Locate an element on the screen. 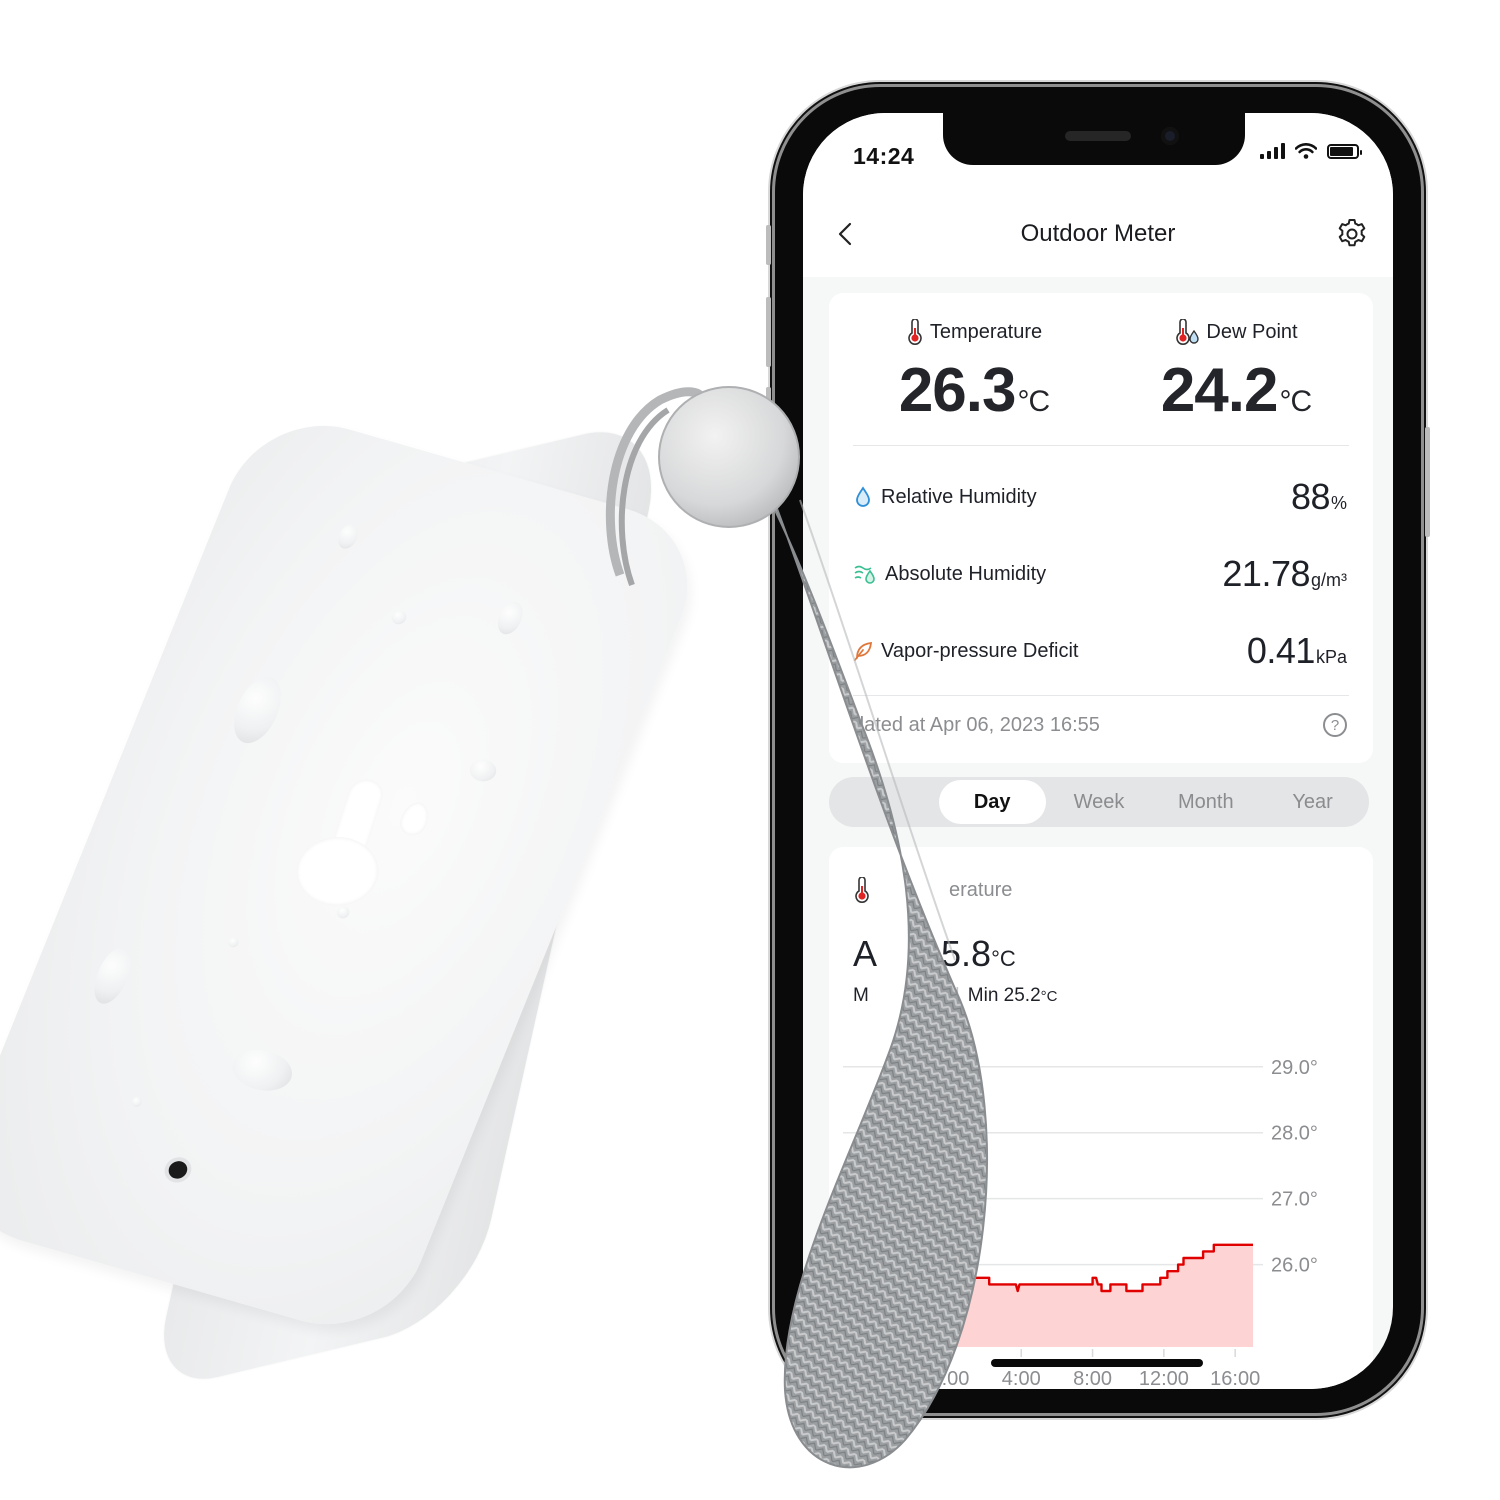  y-tick-label: 26.0° is located at coordinates (1294, 1266).